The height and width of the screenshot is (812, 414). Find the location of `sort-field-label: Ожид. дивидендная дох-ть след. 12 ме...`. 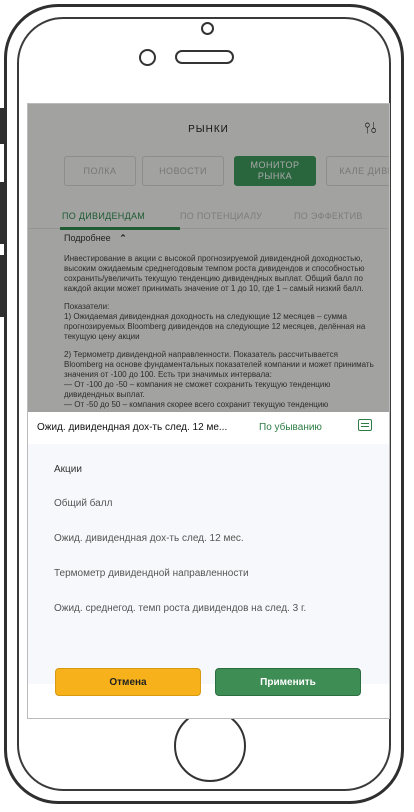

sort-field-label: Ожид. дивидендная дох-ть след. 12 ме... is located at coordinates (132, 427).